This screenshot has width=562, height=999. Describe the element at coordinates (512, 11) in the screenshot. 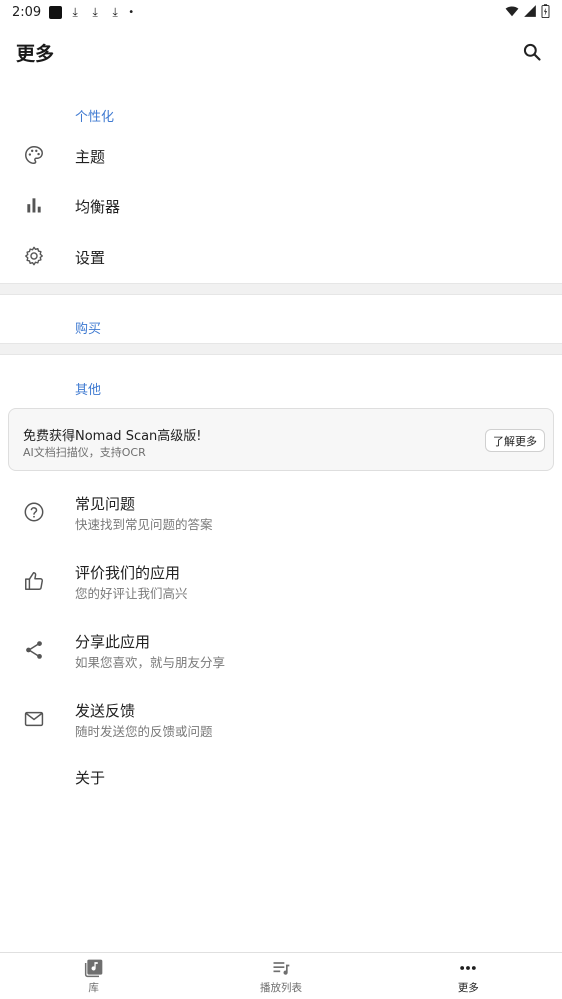

I see `wifi-icon` at that location.